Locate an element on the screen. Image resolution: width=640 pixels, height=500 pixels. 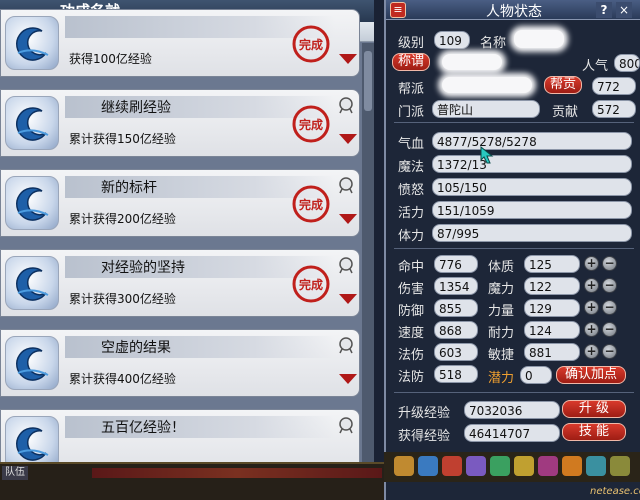
team-tab: 队伍 is located at coordinates (15, 473).